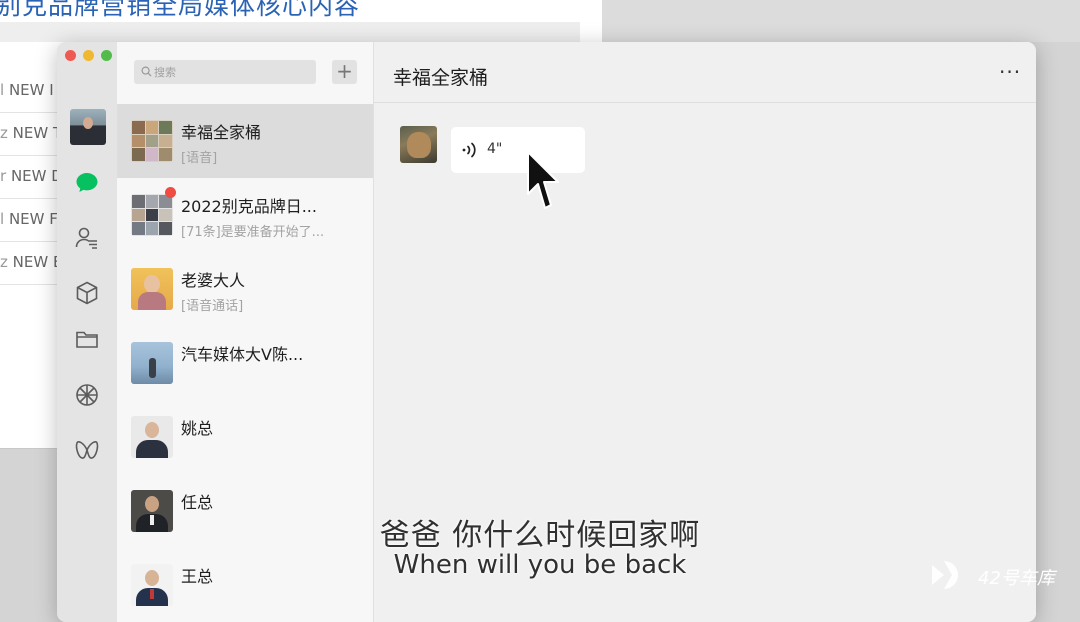  What do you see at coordinates (221, 132) in the screenshot?
I see `chat-name: 幸福全家桶` at bounding box center [221, 132].